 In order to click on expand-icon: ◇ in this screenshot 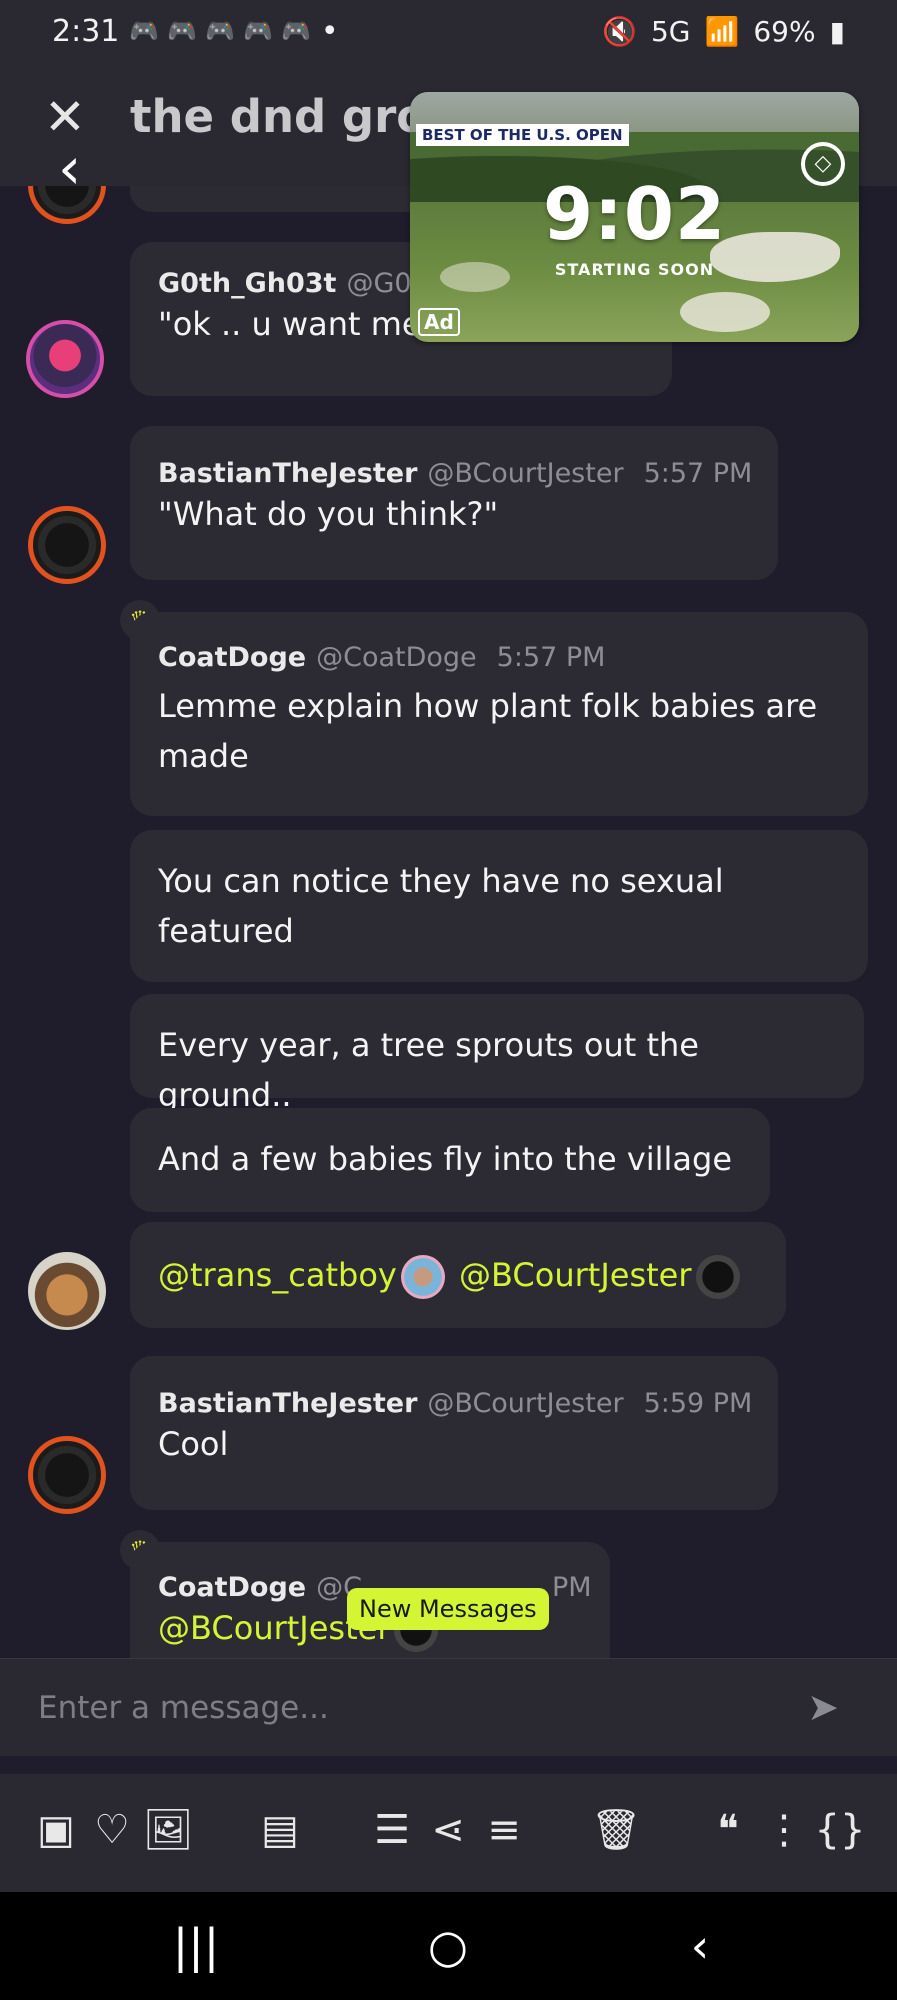, I will do `click(823, 164)`.